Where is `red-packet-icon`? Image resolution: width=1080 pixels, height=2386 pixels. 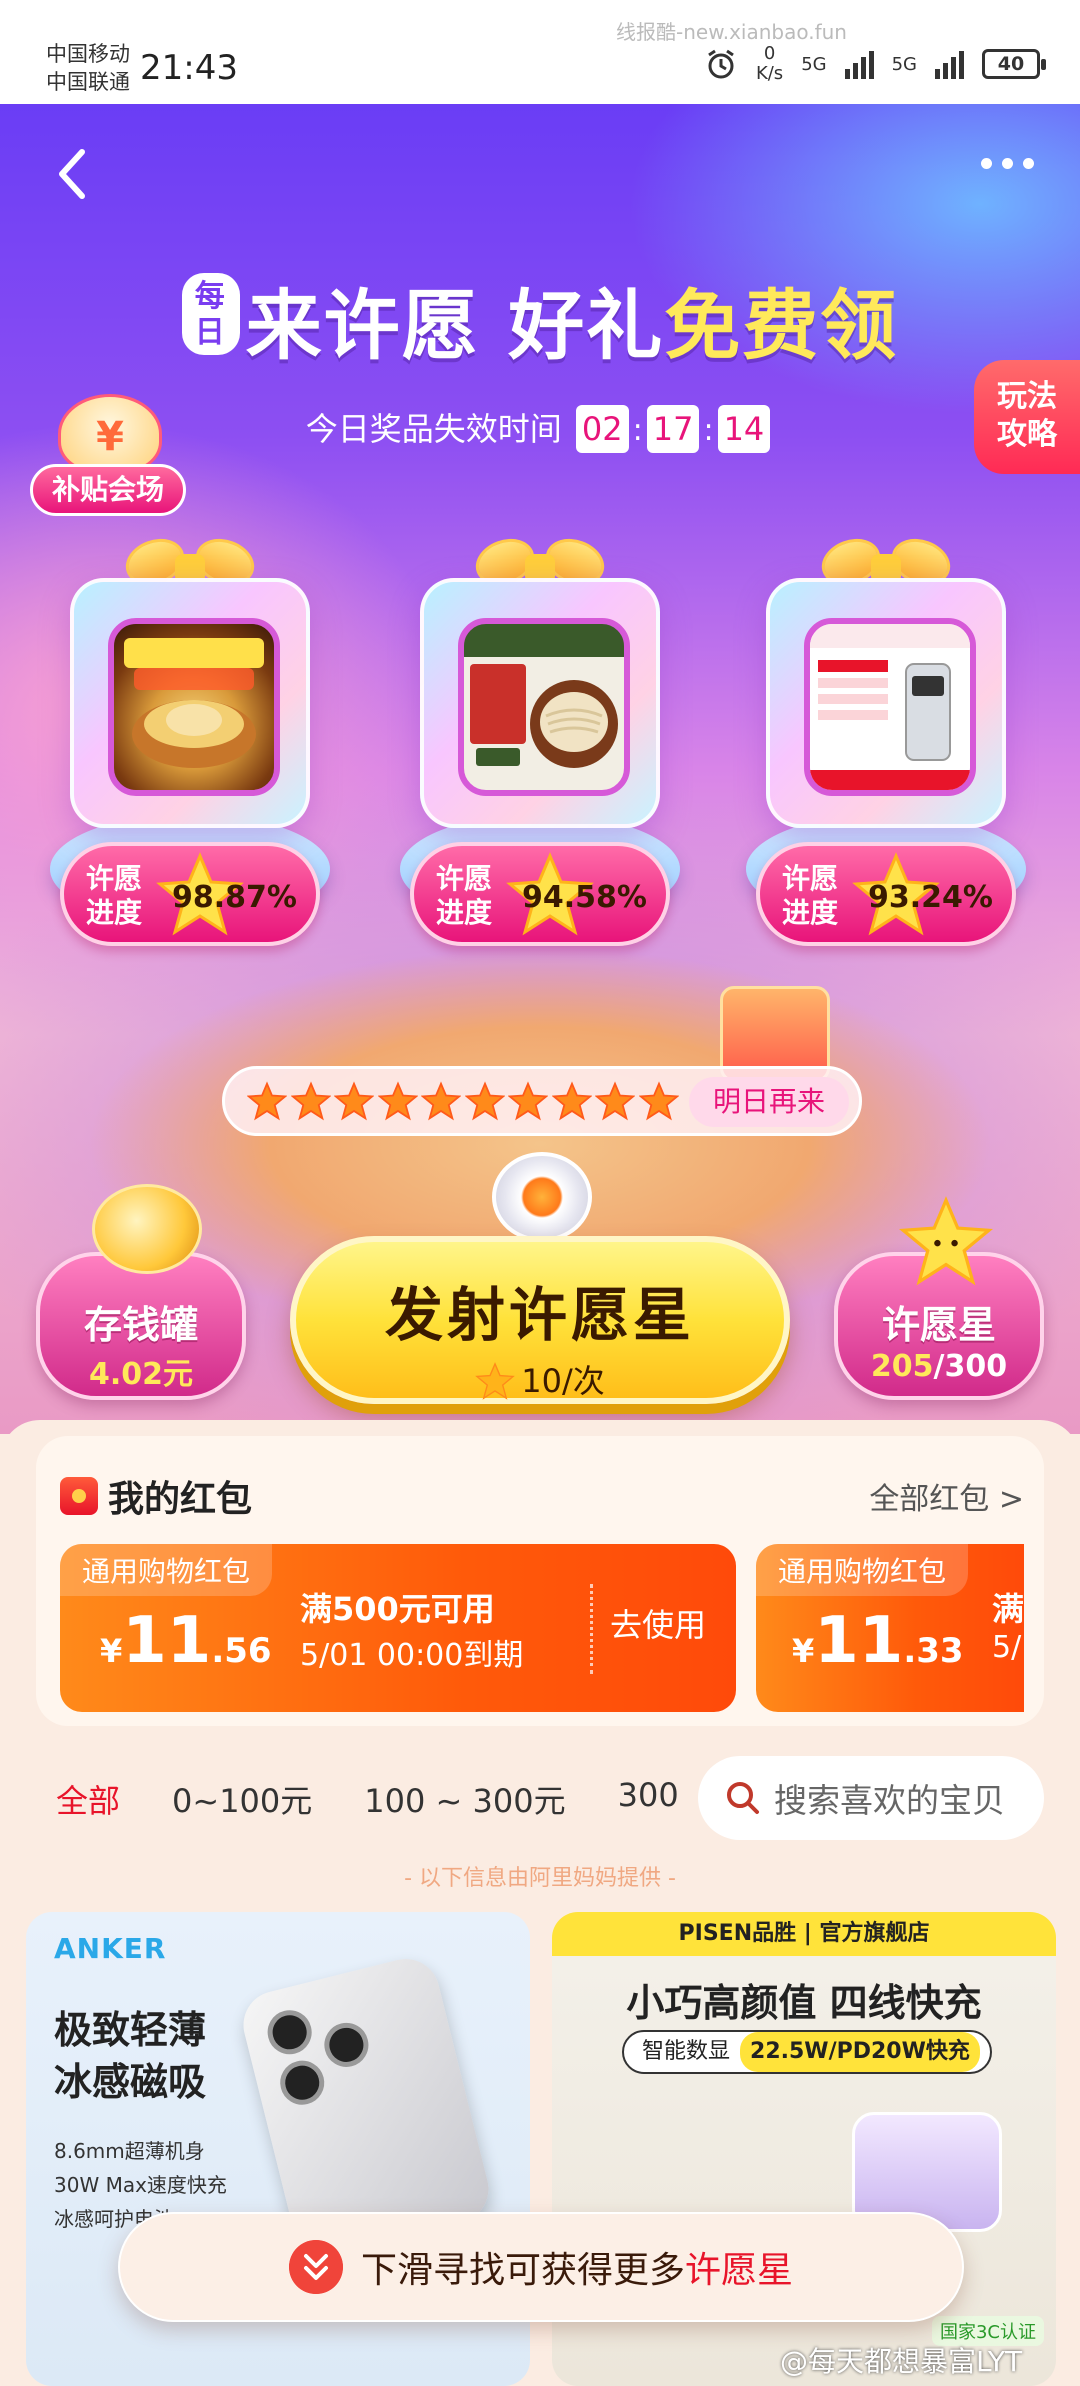 red-packet-icon is located at coordinates (79, 1496).